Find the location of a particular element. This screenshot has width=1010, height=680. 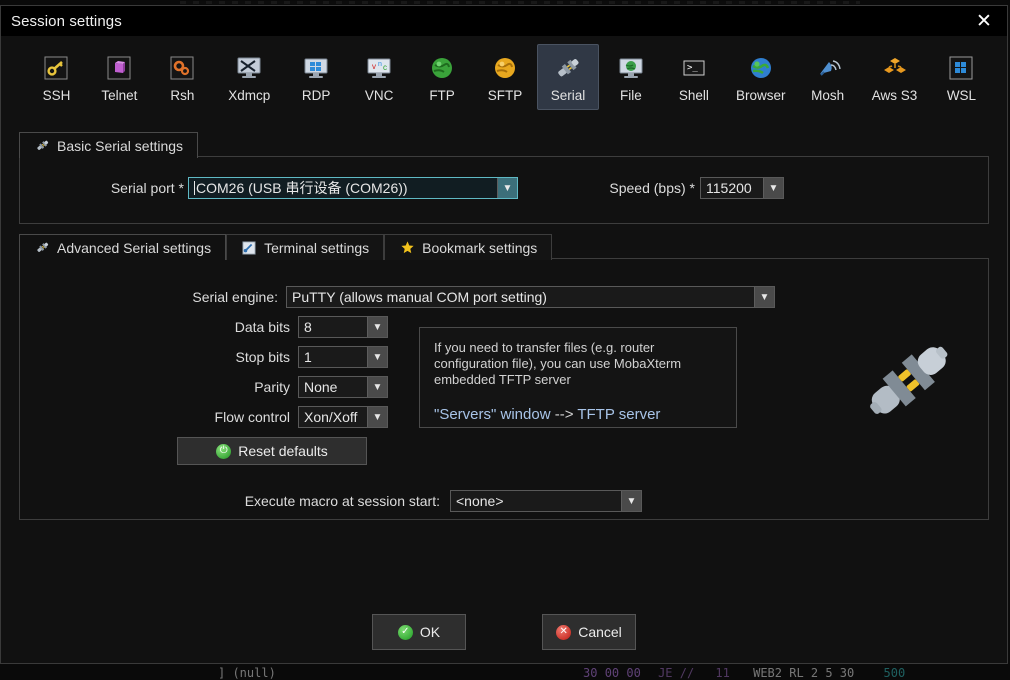

macro-label: Execute macro at session start: is located at coordinates (342, 501).